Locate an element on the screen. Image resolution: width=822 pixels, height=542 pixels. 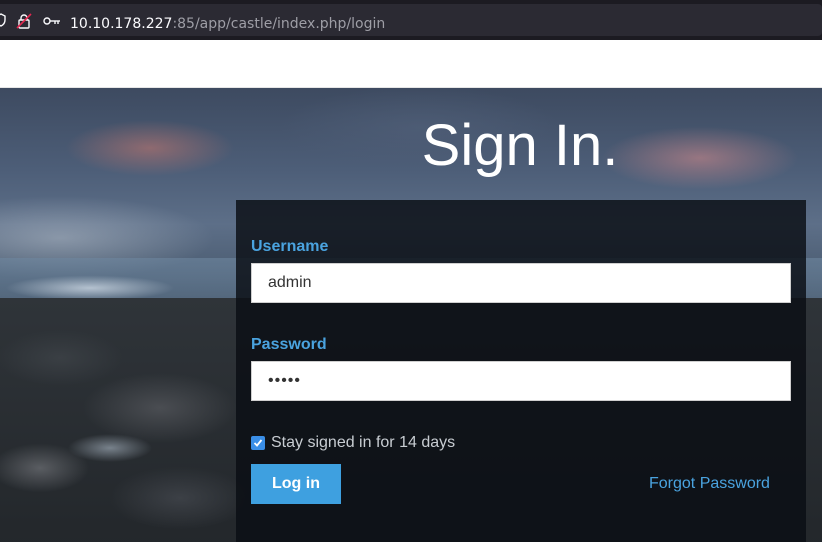
insecure-lock-icon is located at coordinates (24, 23).